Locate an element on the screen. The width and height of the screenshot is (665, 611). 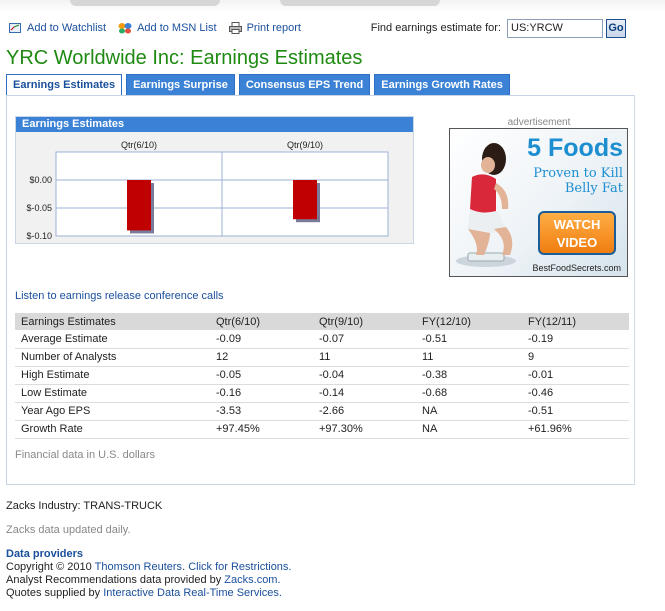
table-row: Growth Rate +97.45% +97.30% NA +61.96% is located at coordinates (322, 429).